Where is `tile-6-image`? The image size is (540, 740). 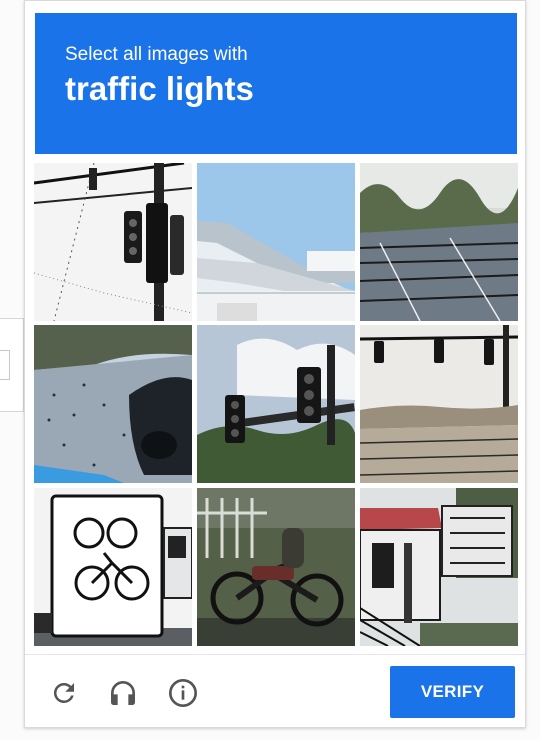
tile-6-image is located at coordinates (439, 404).